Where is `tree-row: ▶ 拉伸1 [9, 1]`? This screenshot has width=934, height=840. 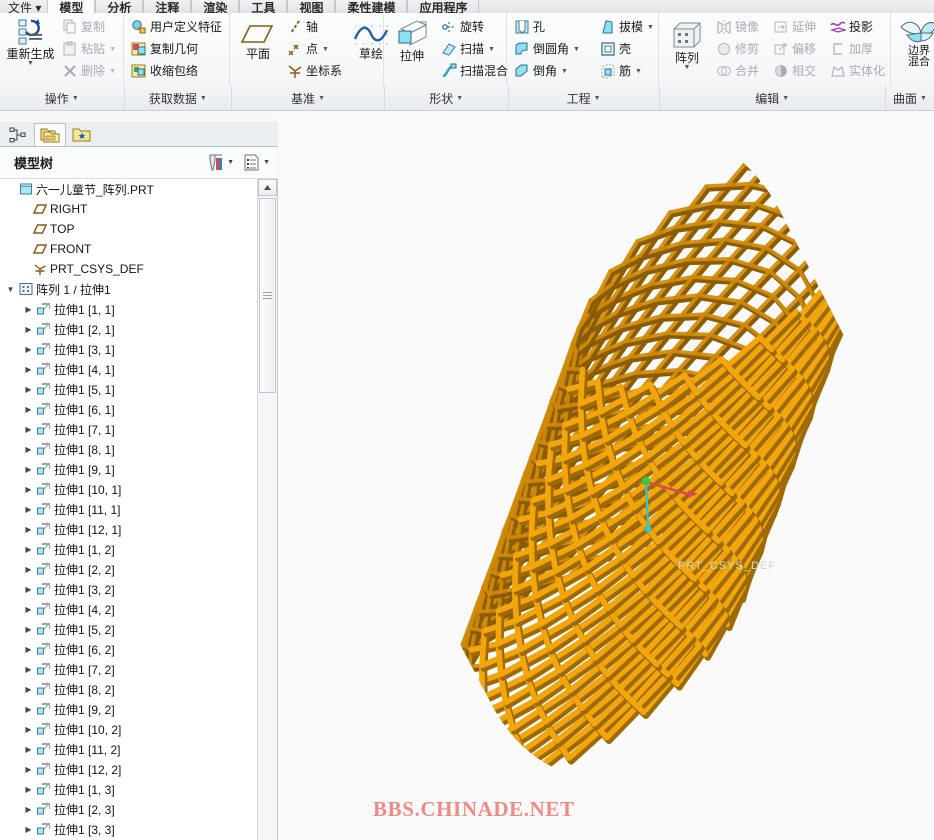 tree-row: ▶ 拉伸1 [9, 1] is located at coordinates (128, 469).